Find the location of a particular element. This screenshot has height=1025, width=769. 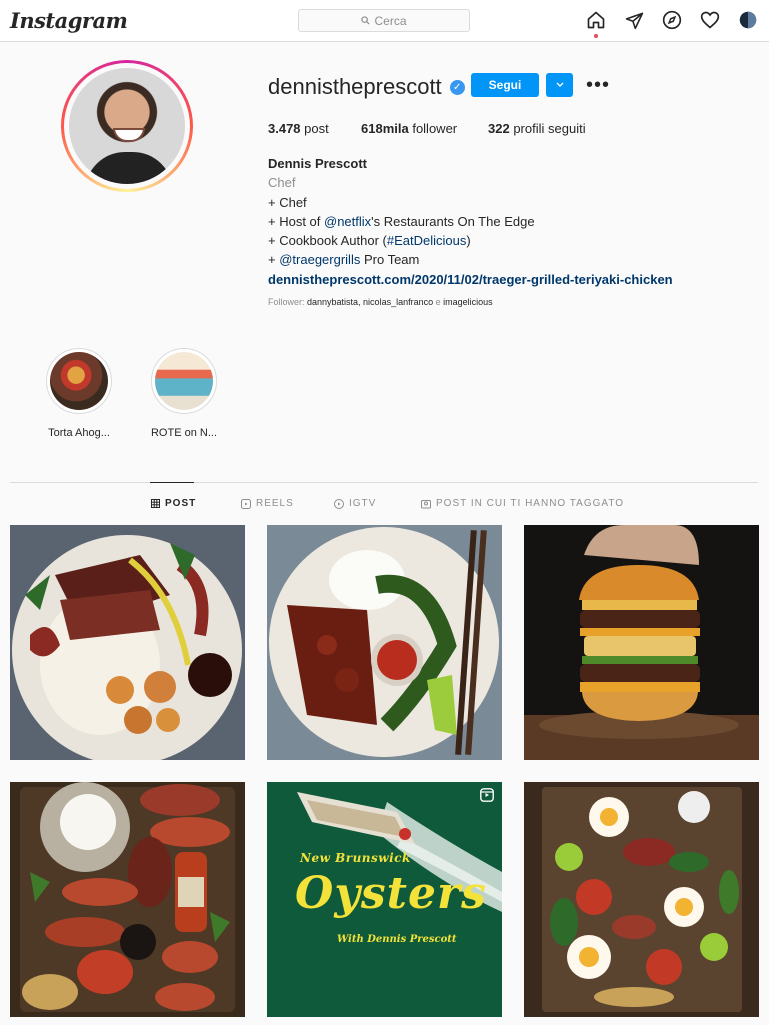

igtv-icon is located at coordinates (339, 503).